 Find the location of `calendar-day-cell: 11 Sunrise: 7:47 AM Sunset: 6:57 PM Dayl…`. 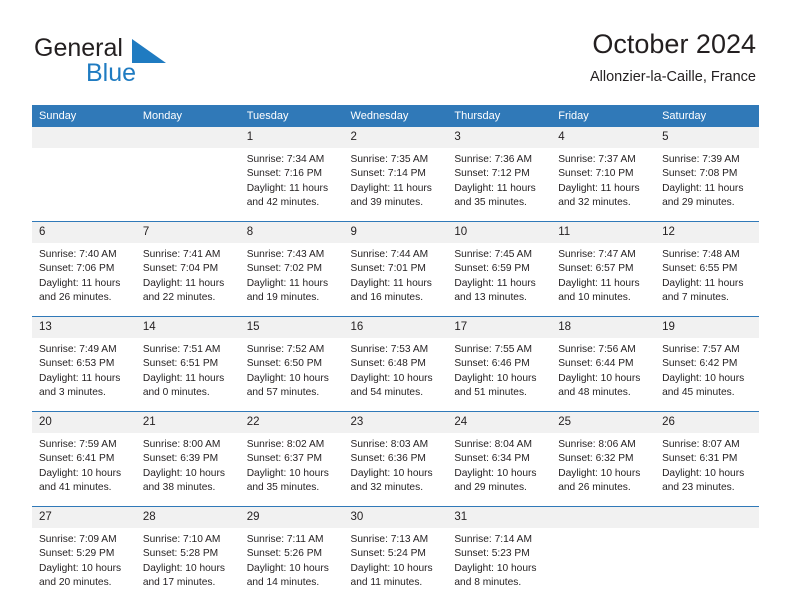

calendar-day-cell: 11 Sunrise: 7:47 AM Sunset: 6:57 PM Dayl… is located at coordinates (603, 269).